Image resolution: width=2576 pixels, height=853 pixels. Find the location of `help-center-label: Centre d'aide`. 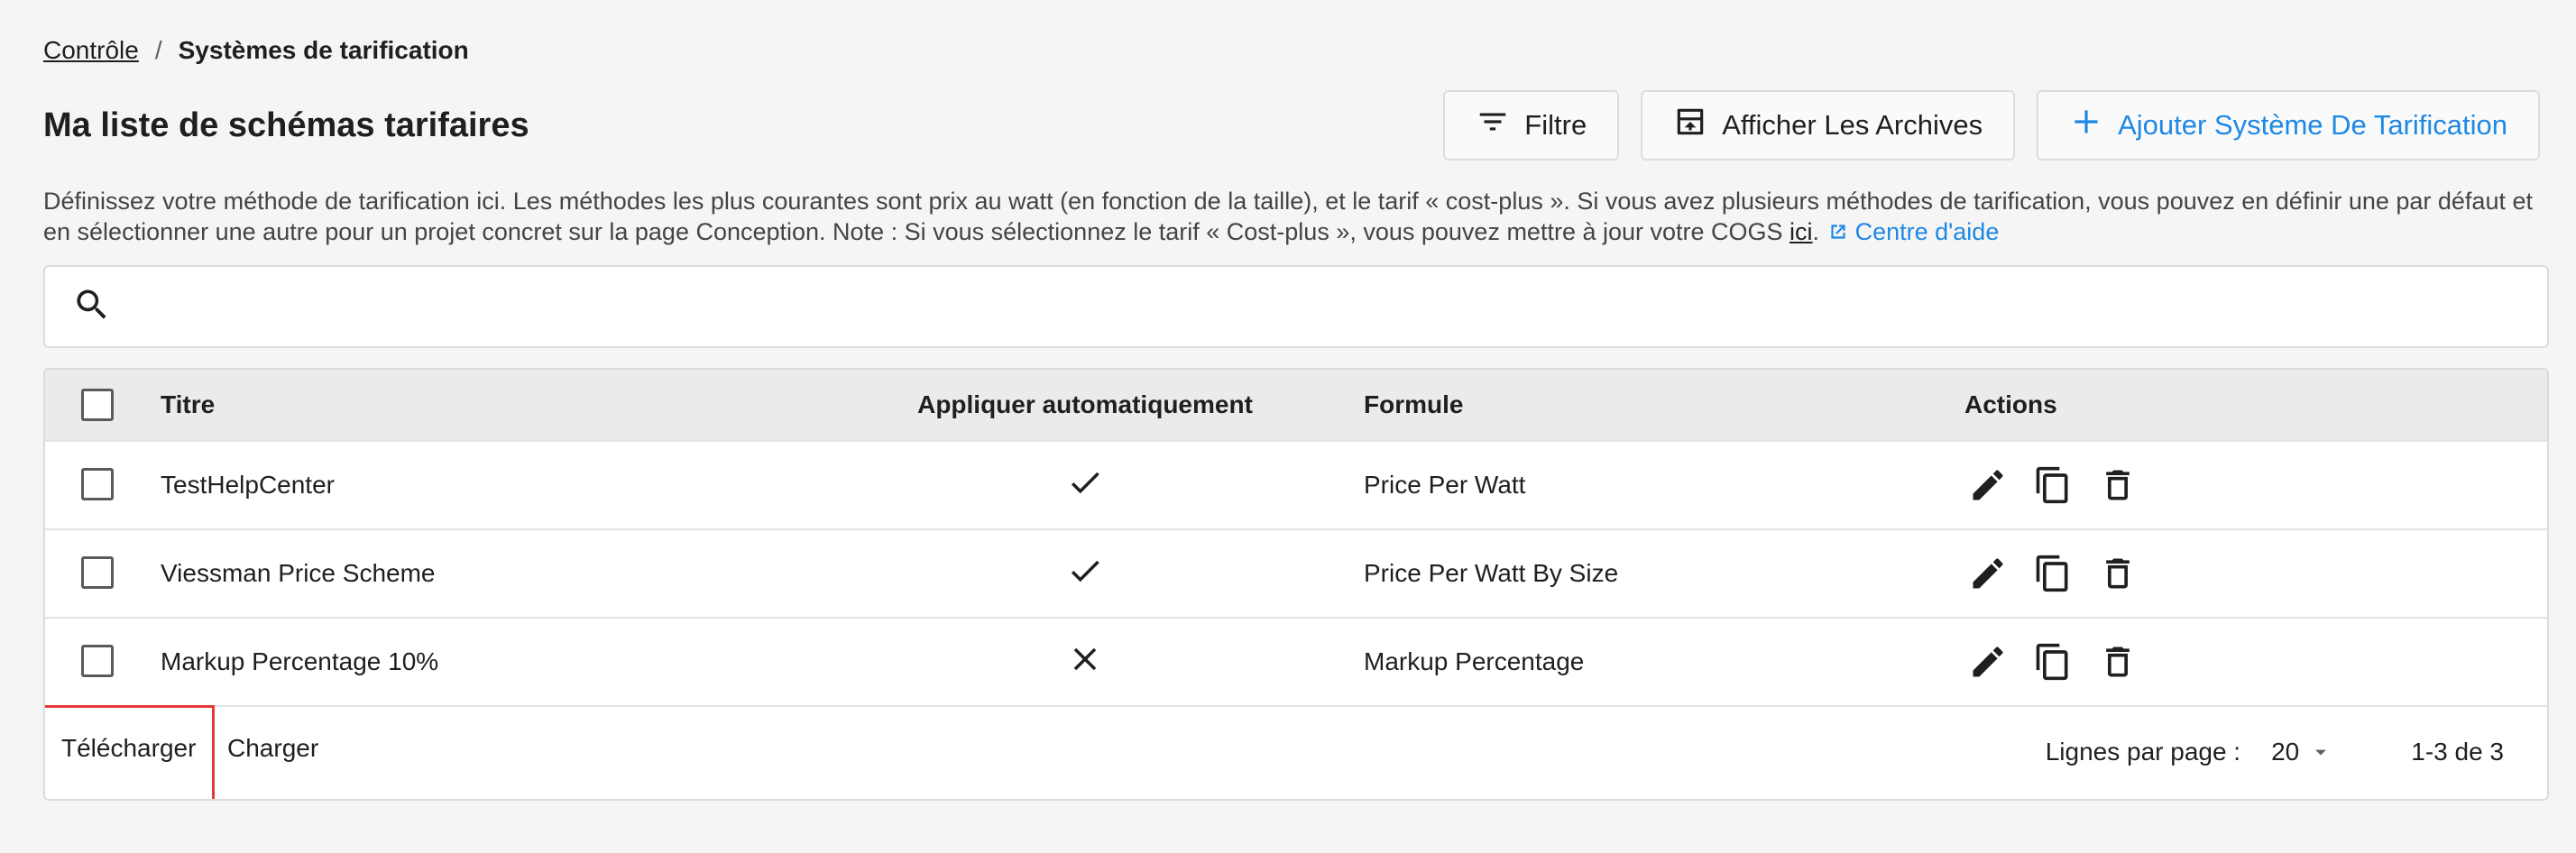

help-center-label: Centre d'aide is located at coordinates (1927, 231).